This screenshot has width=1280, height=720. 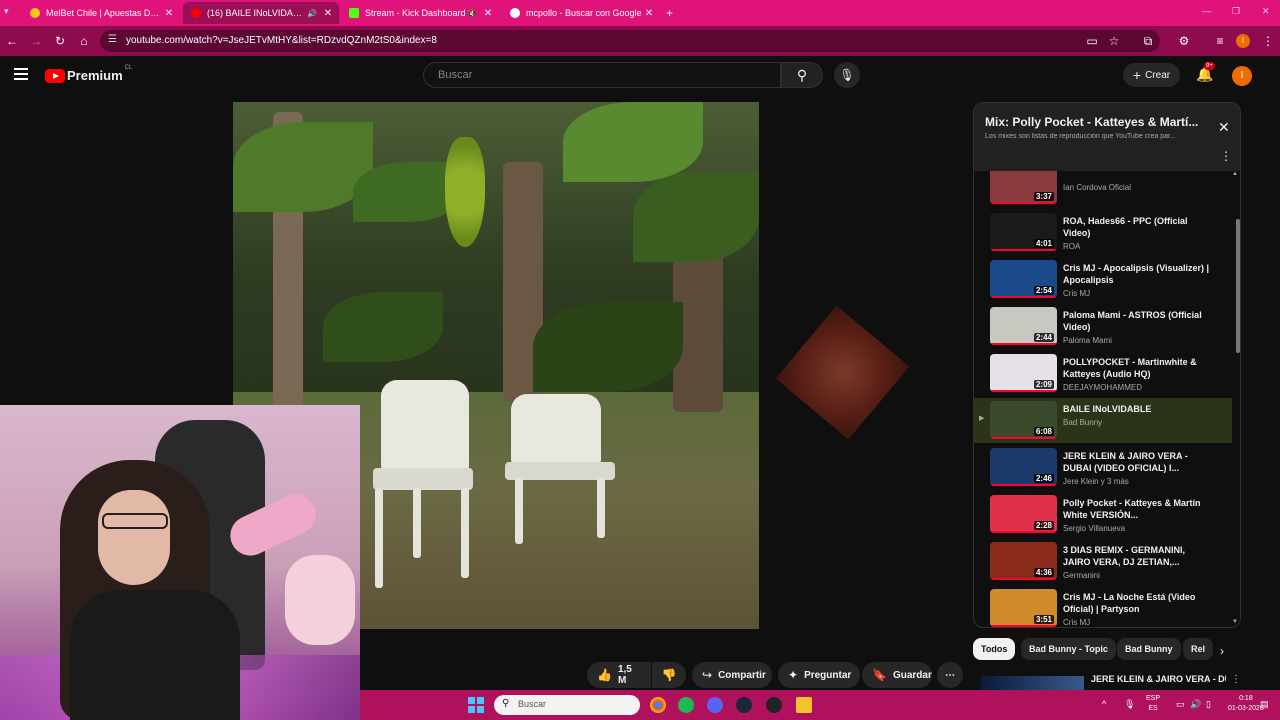 I want to click on playlist-thumbnail: 4:01, so click(x=1023, y=232).